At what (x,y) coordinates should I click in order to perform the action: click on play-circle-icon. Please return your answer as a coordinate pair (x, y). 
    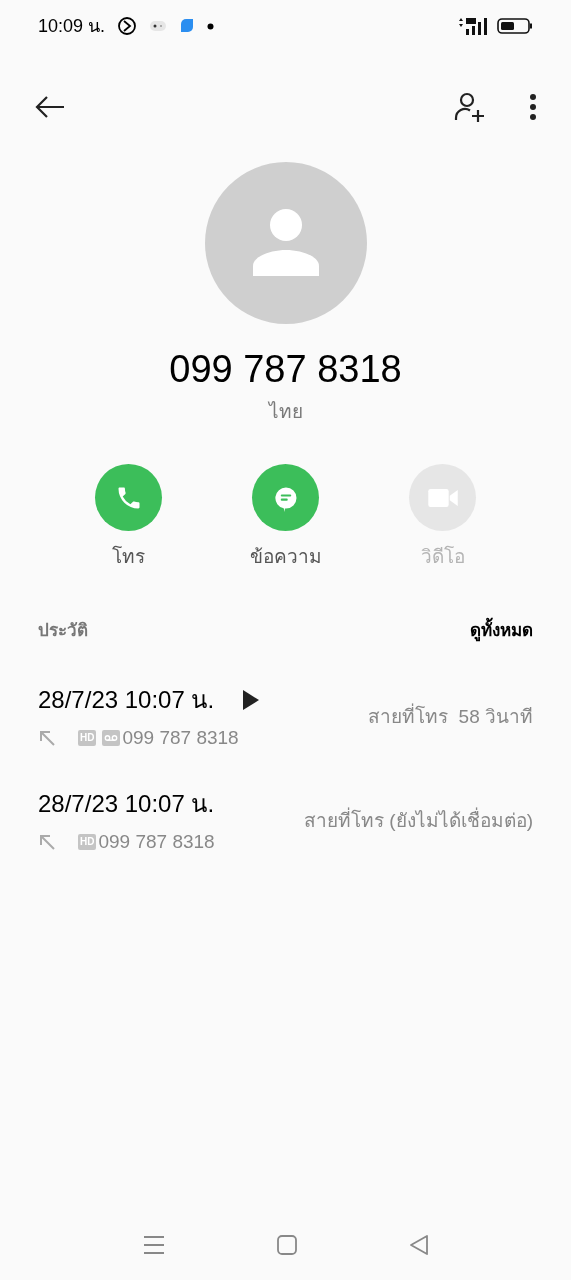
    Looking at the image, I should click on (127, 26).